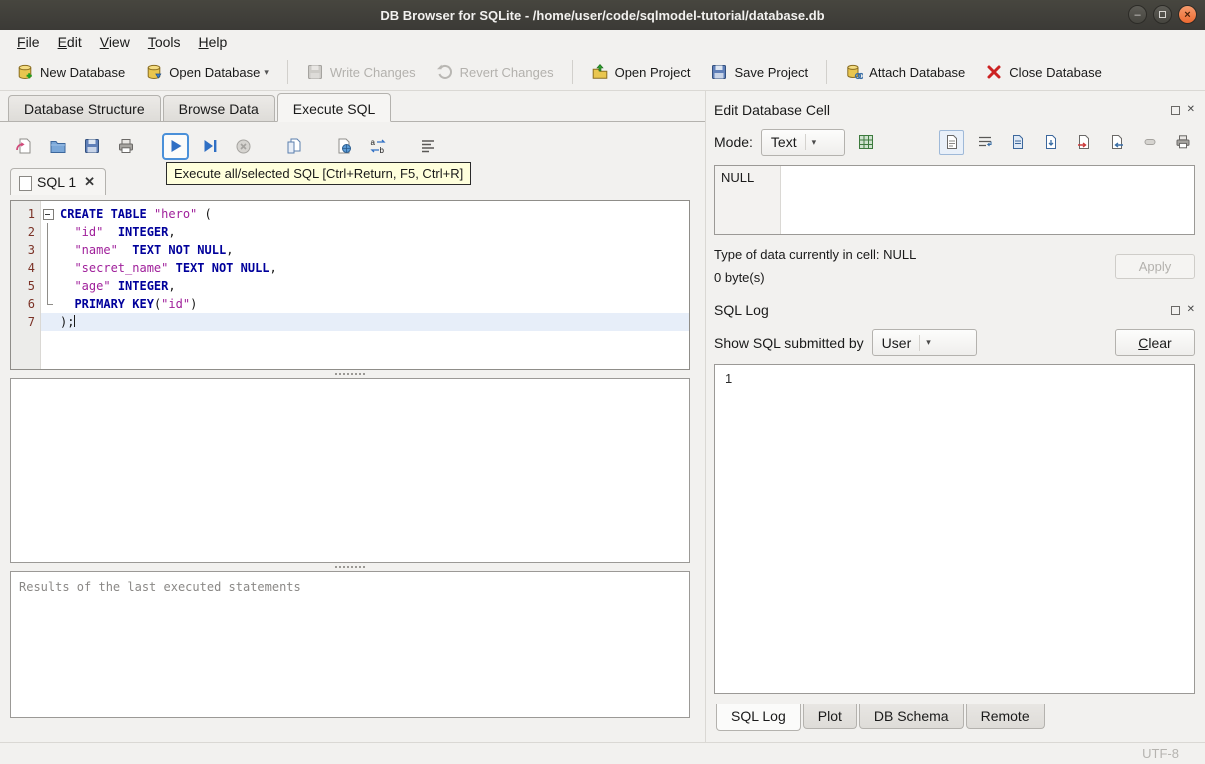  What do you see at coordinates (175, 146) in the screenshot?
I see `execute-all-button` at bounding box center [175, 146].